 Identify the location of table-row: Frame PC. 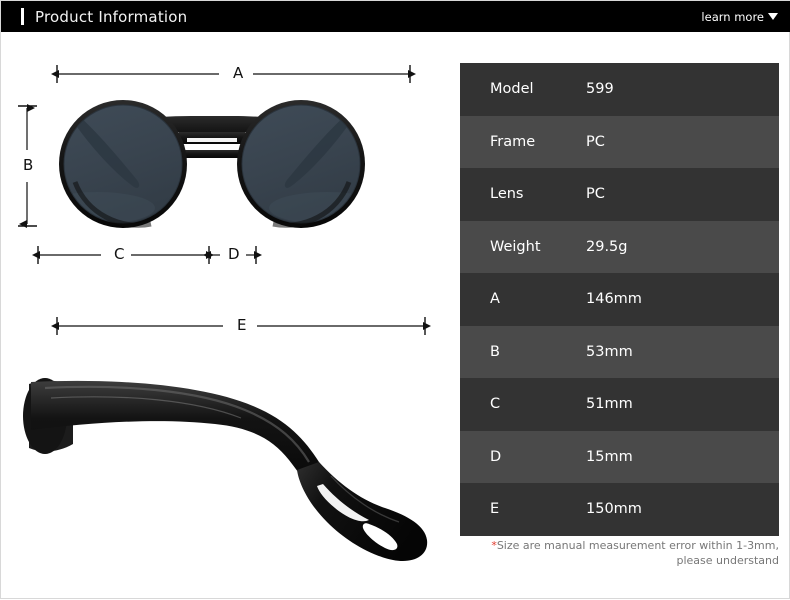
(619, 141).